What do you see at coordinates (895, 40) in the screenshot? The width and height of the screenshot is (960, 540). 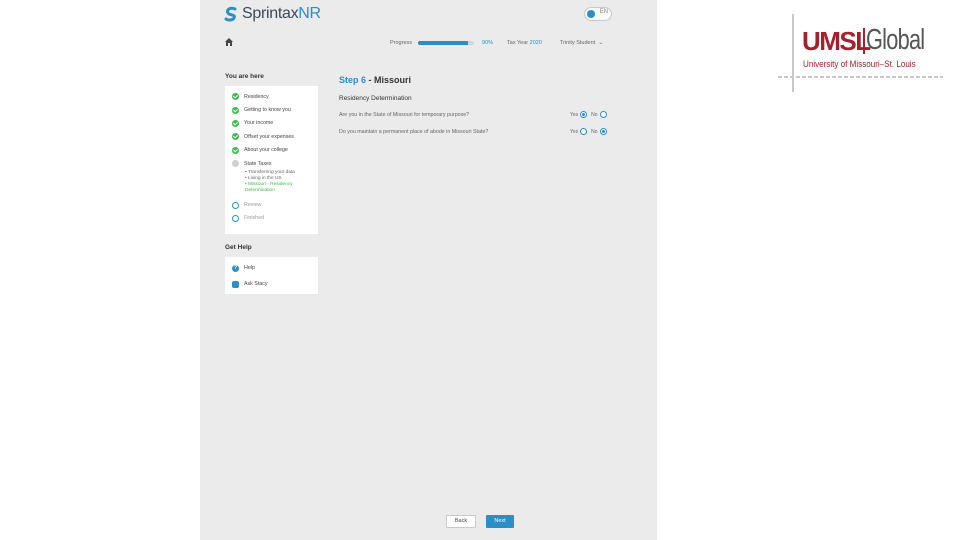 I see `global-wordmark: Global` at bounding box center [895, 40].